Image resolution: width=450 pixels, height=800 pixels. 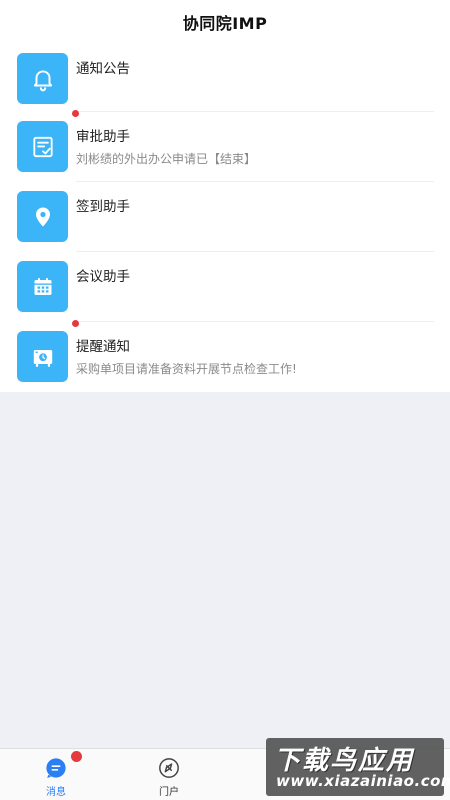 I want to click on meeting-icon-box, so click(x=42, y=286).